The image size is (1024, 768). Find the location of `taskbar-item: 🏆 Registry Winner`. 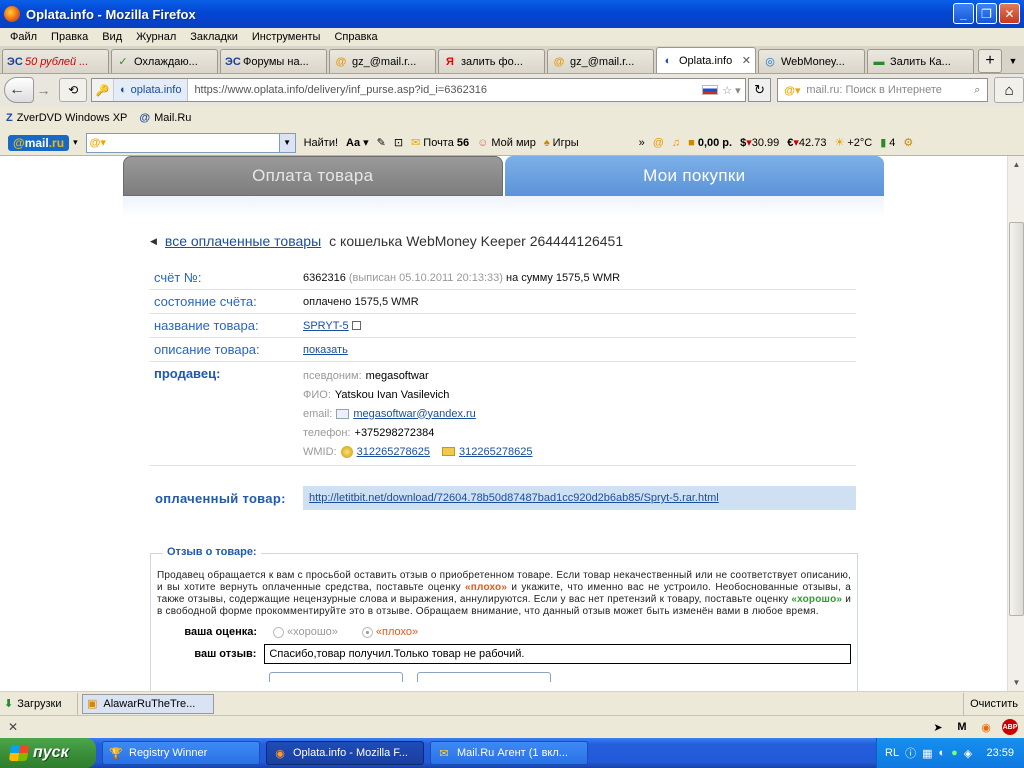

taskbar-item: 🏆 Registry Winner is located at coordinates (181, 753).